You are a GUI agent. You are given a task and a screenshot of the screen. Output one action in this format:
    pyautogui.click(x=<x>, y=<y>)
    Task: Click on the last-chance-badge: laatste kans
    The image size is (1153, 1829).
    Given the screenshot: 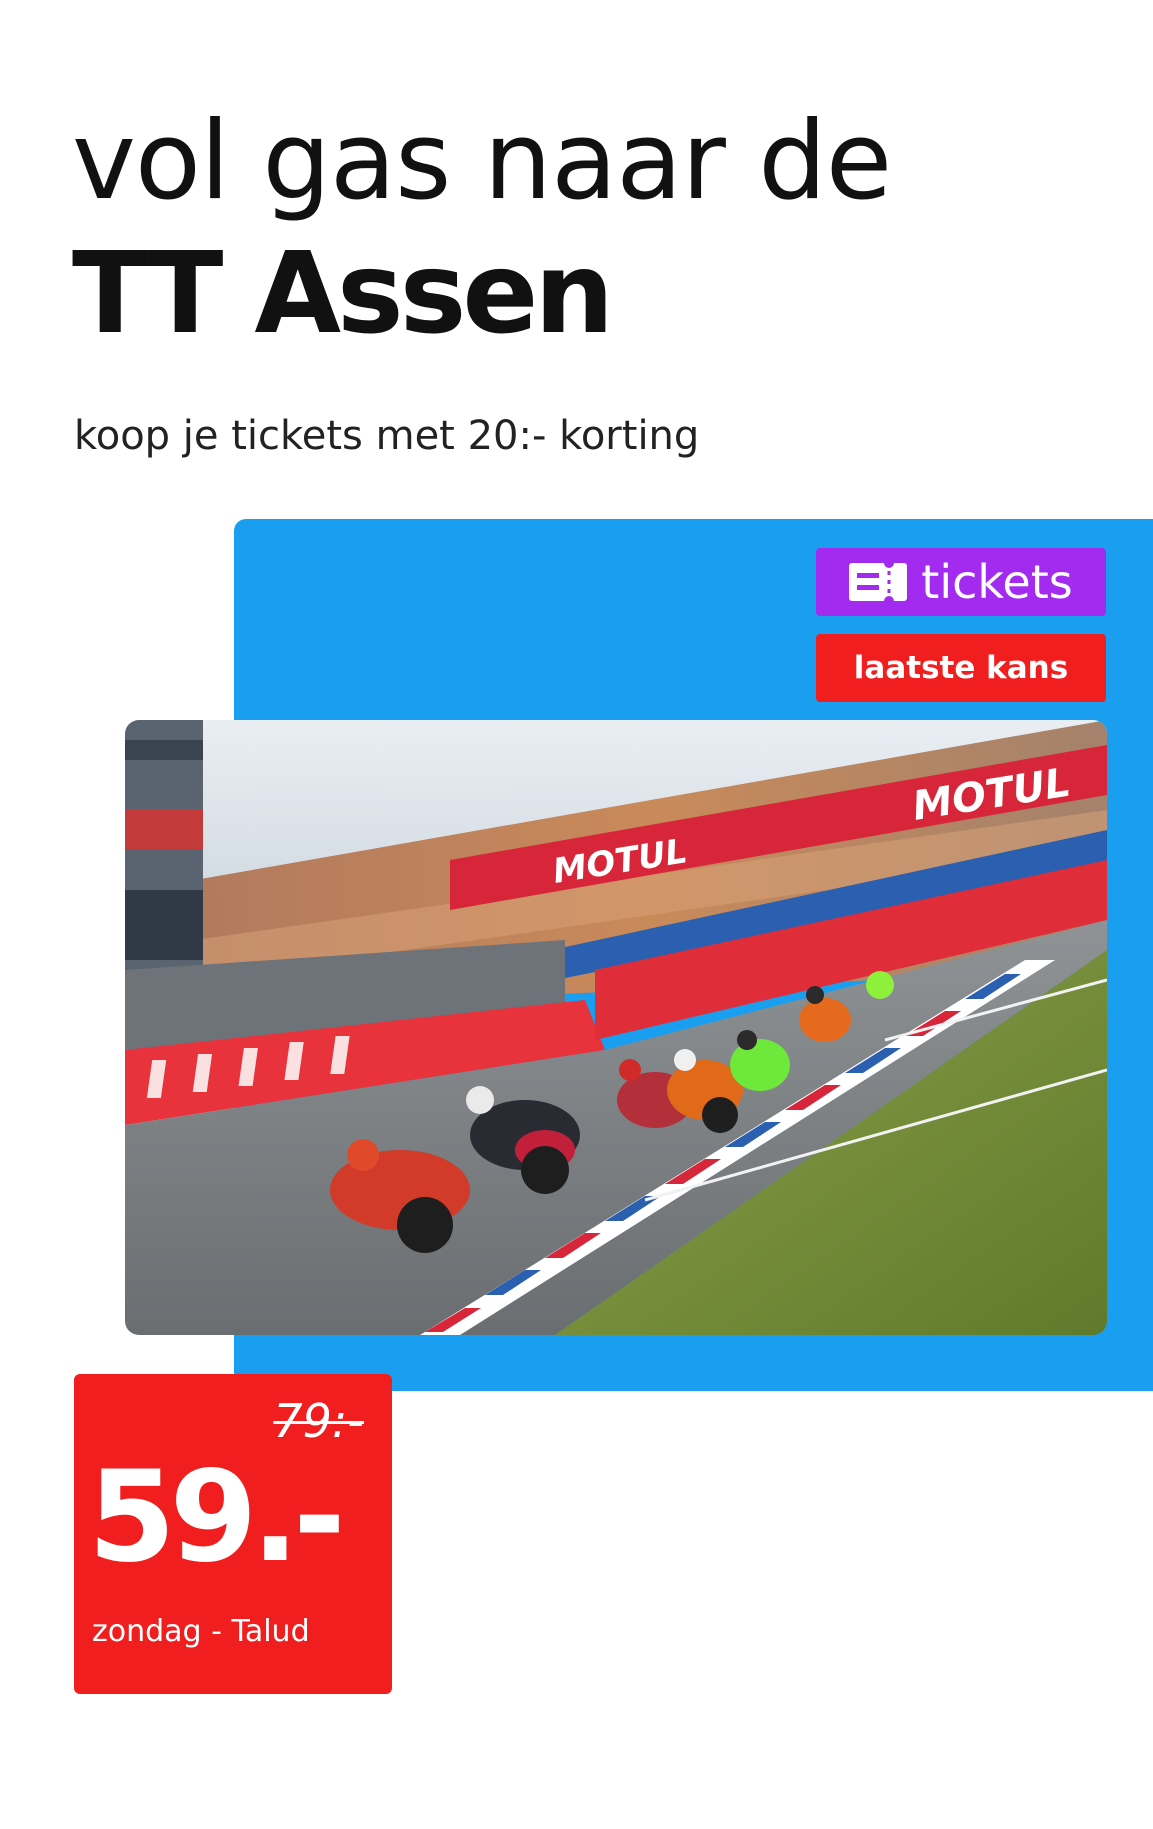 What is the action you would take?
    pyautogui.click(x=961, y=668)
    